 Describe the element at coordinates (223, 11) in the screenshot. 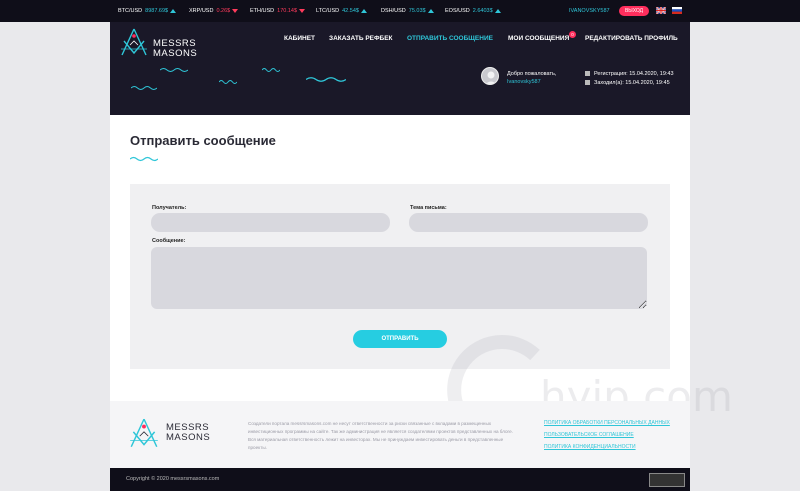

I see `ticker-value: 0.26$` at that location.